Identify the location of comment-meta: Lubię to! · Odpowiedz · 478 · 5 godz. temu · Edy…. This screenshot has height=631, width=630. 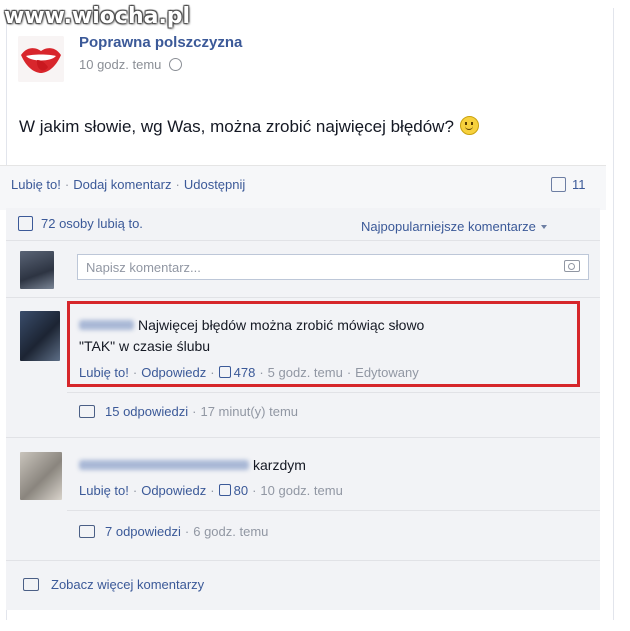
(249, 372).